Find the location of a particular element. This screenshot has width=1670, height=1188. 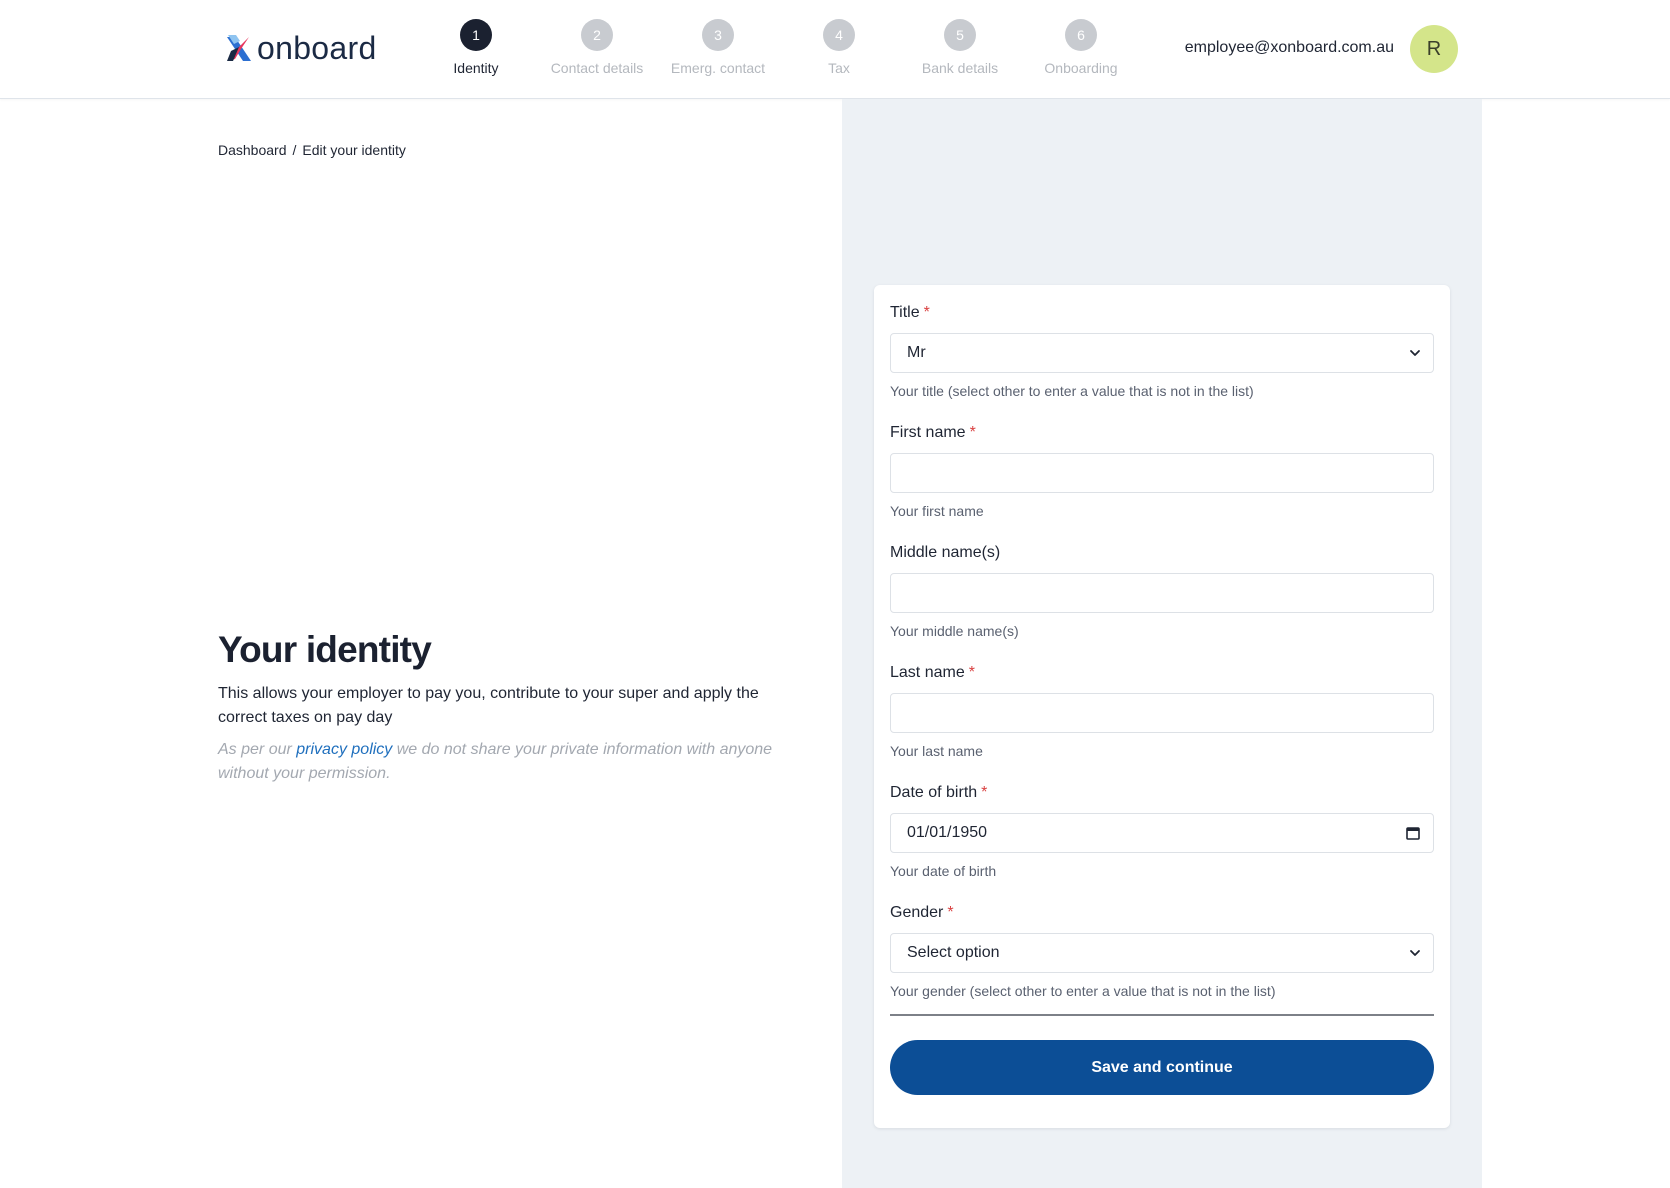

gender-select-value: Select option is located at coordinates (953, 952).